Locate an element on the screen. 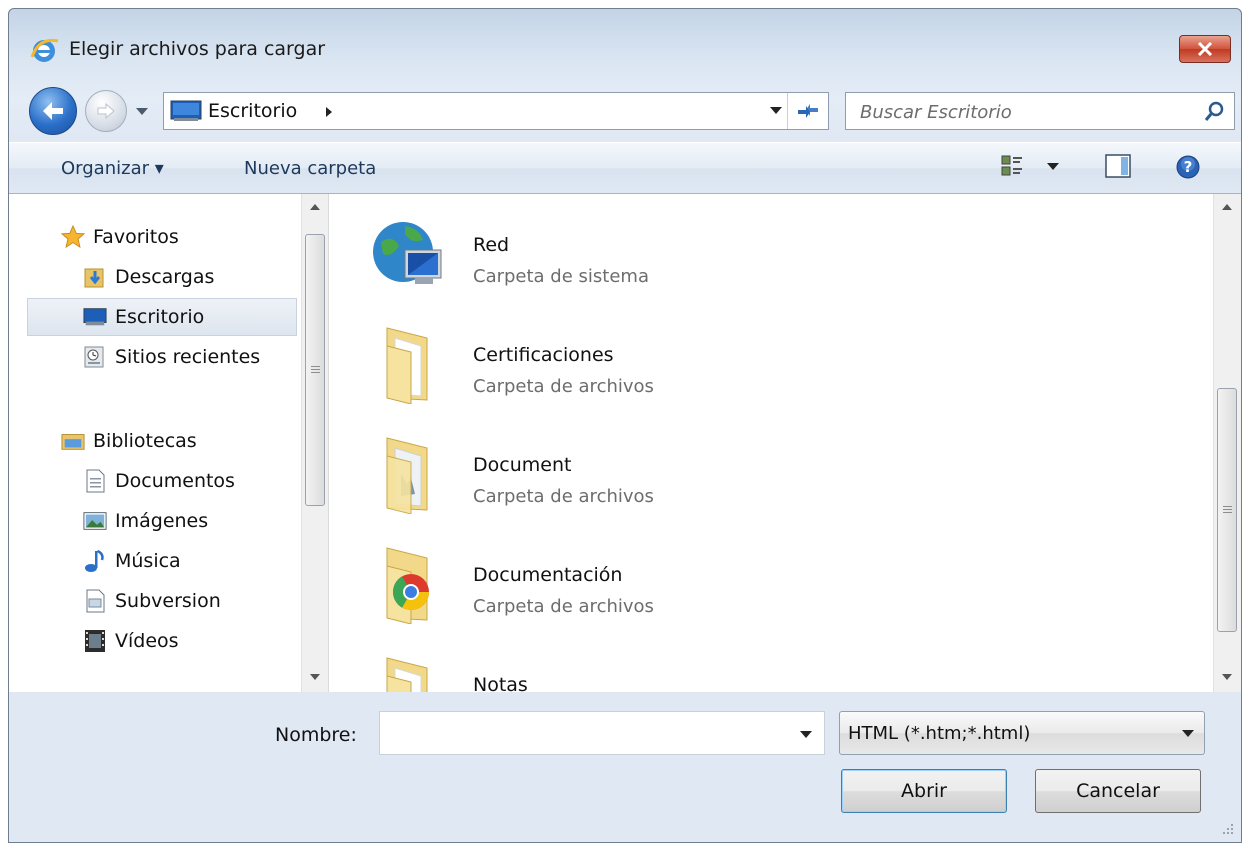 This screenshot has width=1242, height=843. close-button is located at coordinates (1205, 49).